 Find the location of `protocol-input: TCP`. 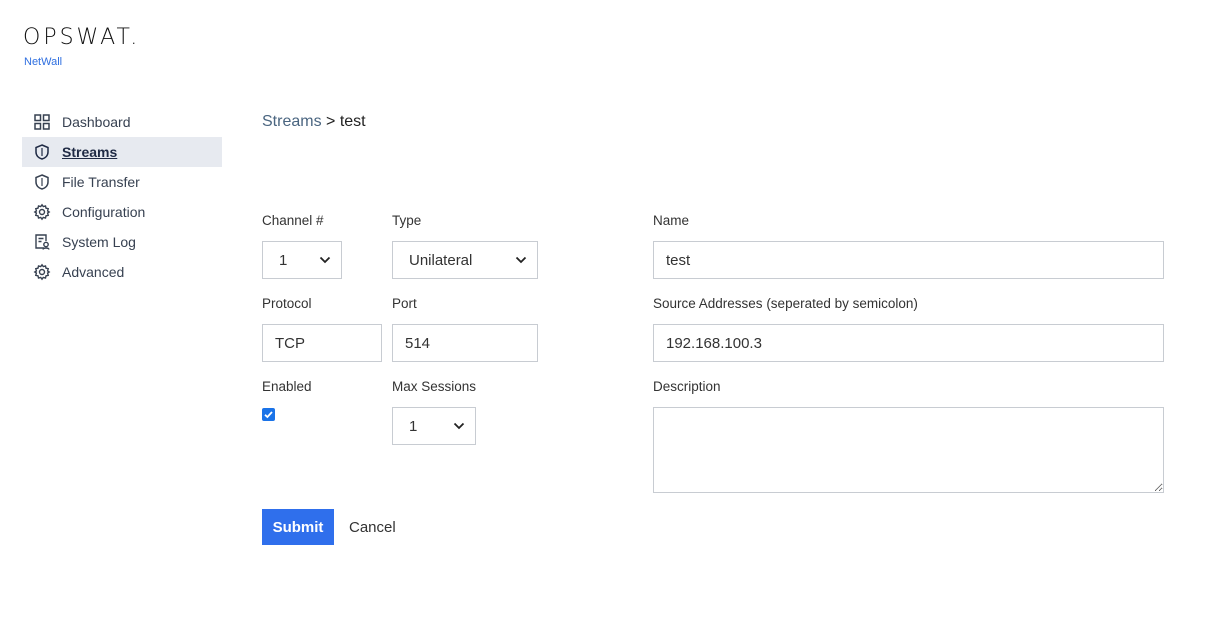

protocol-input: TCP is located at coordinates (322, 343).